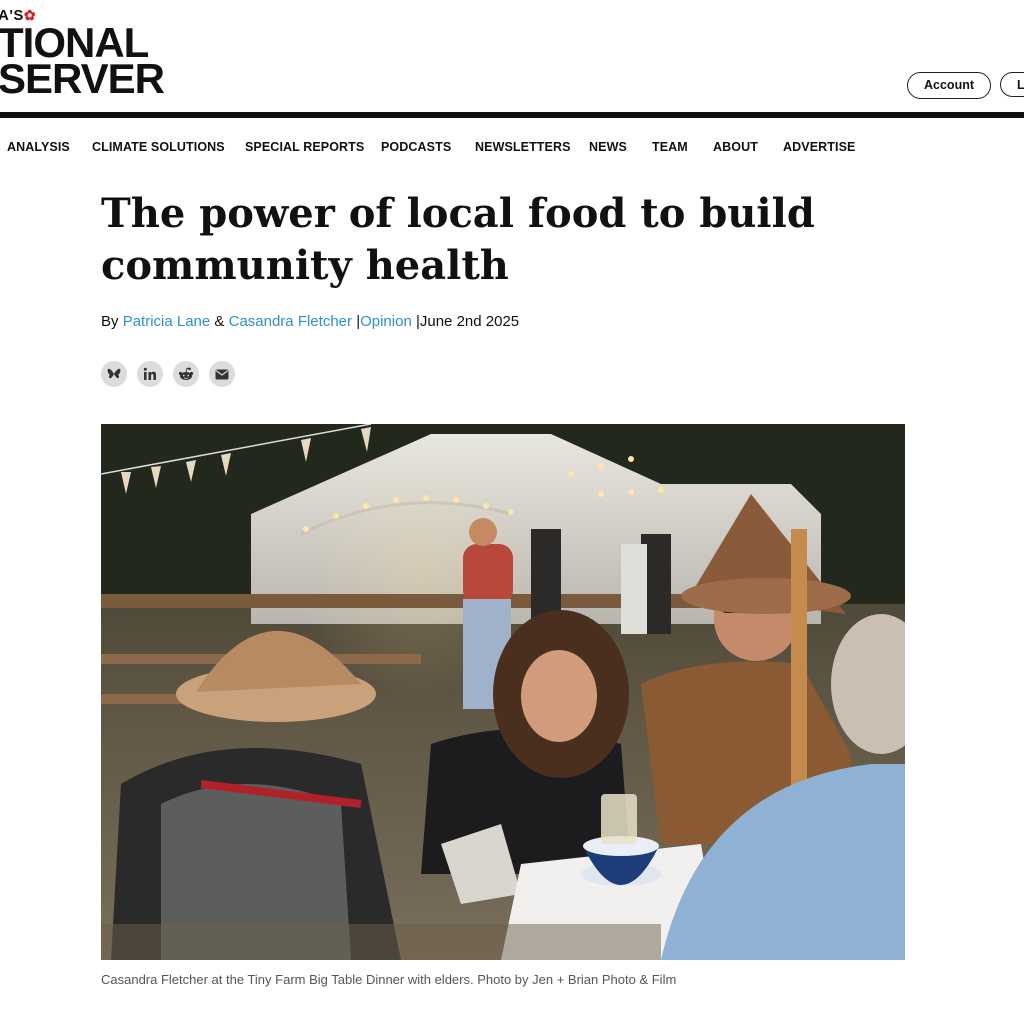 The width and height of the screenshot is (1024, 1024). What do you see at coordinates (608, 147) in the screenshot?
I see `nav-news: NEWS` at bounding box center [608, 147].